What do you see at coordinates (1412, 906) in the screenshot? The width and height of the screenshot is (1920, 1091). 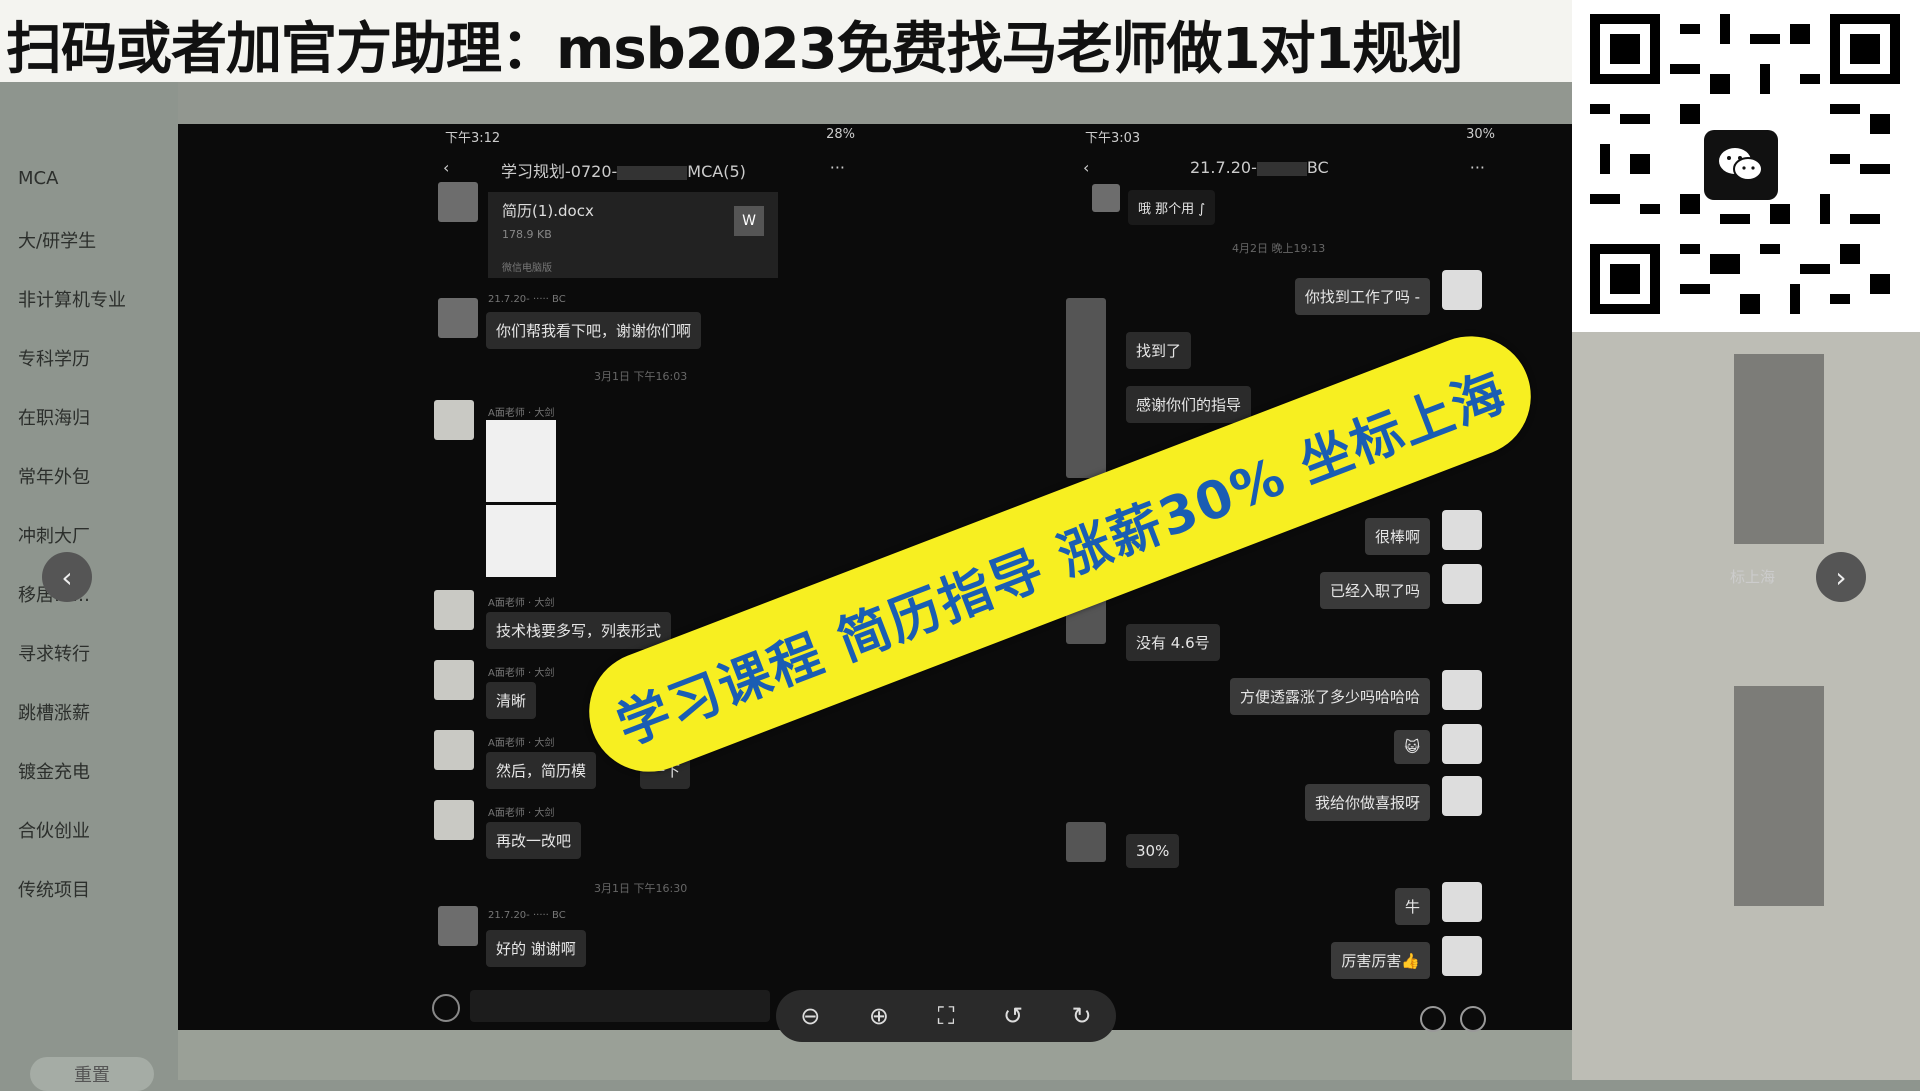 I see `chat-message: 牛` at bounding box center [1412, 906].